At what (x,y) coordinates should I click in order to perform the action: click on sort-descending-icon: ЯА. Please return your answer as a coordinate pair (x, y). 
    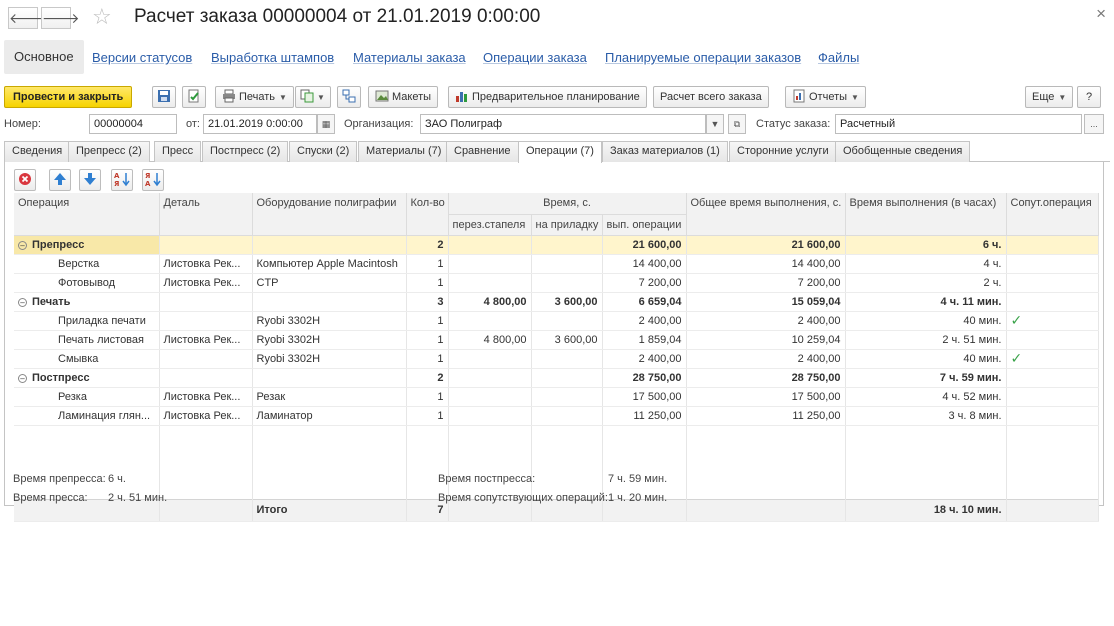
    Looking at the image, I should click on (153, 180).